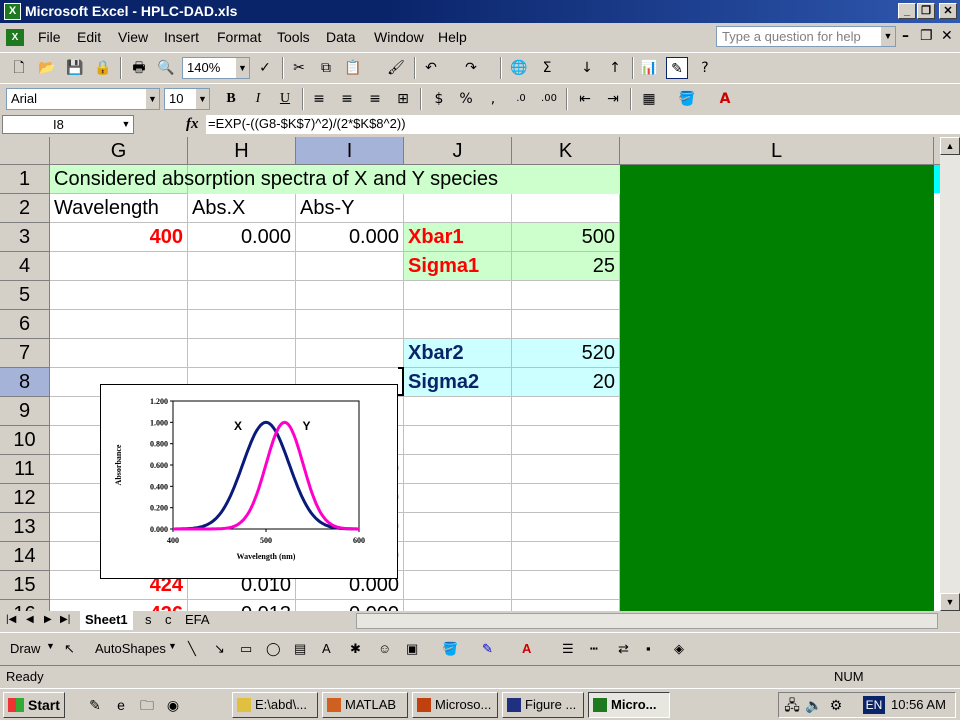 The width and height of the screenshot is (960, 720). Describe the element at coordinates (365, 705) in the screenshot. I see `task-matlab: MATLAB` at that location.